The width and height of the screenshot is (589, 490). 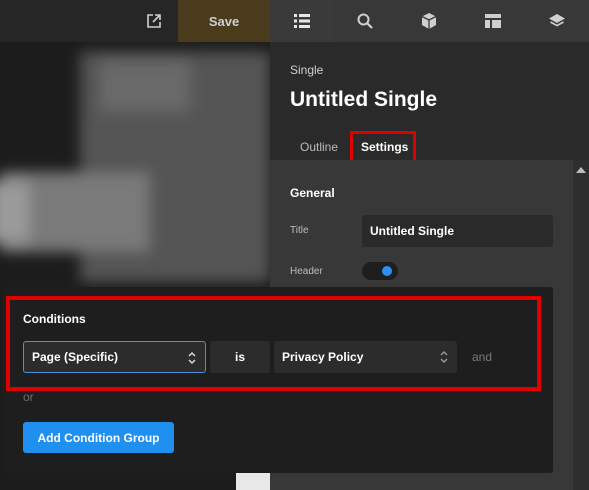 I want to click on tab-outline: Outline, so click(x=319, y=147).